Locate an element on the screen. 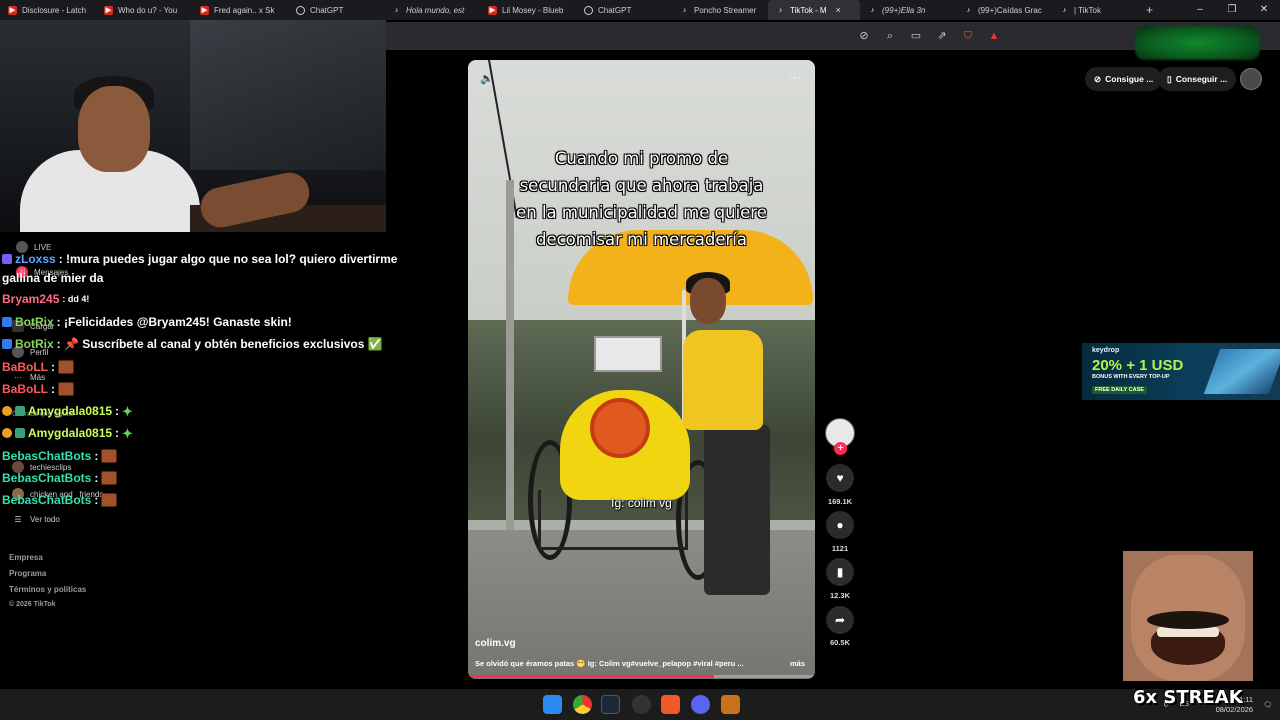  video-author: colim.vg is located at coordinates (495, 643).